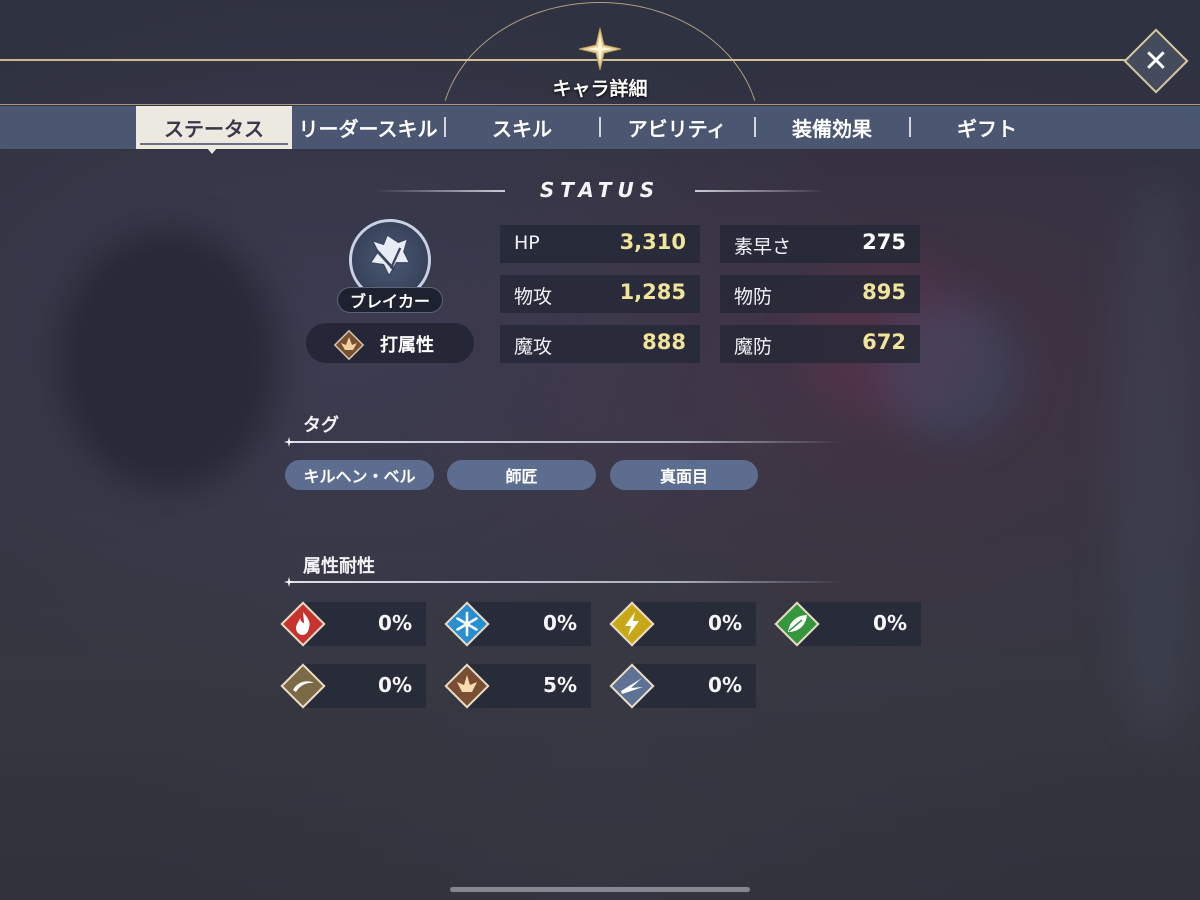 The height and width of the screenshot is (900, 1200). Describe the element at coordinates (533, 347) in the screenshot. I see `stat-name: 魔攻` at that location.